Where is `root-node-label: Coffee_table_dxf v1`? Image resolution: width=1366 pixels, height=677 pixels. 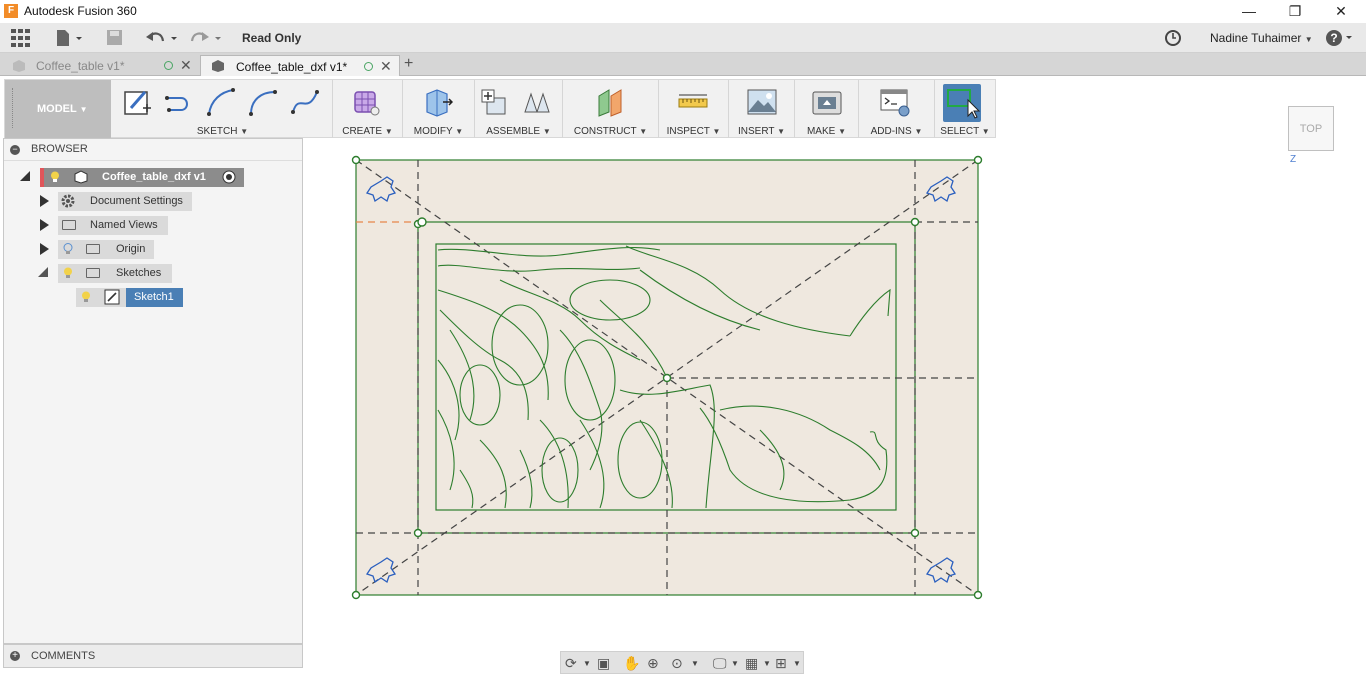
root-node-label: Coffee_table_dxf v1 is located at coordinates (154, 177).